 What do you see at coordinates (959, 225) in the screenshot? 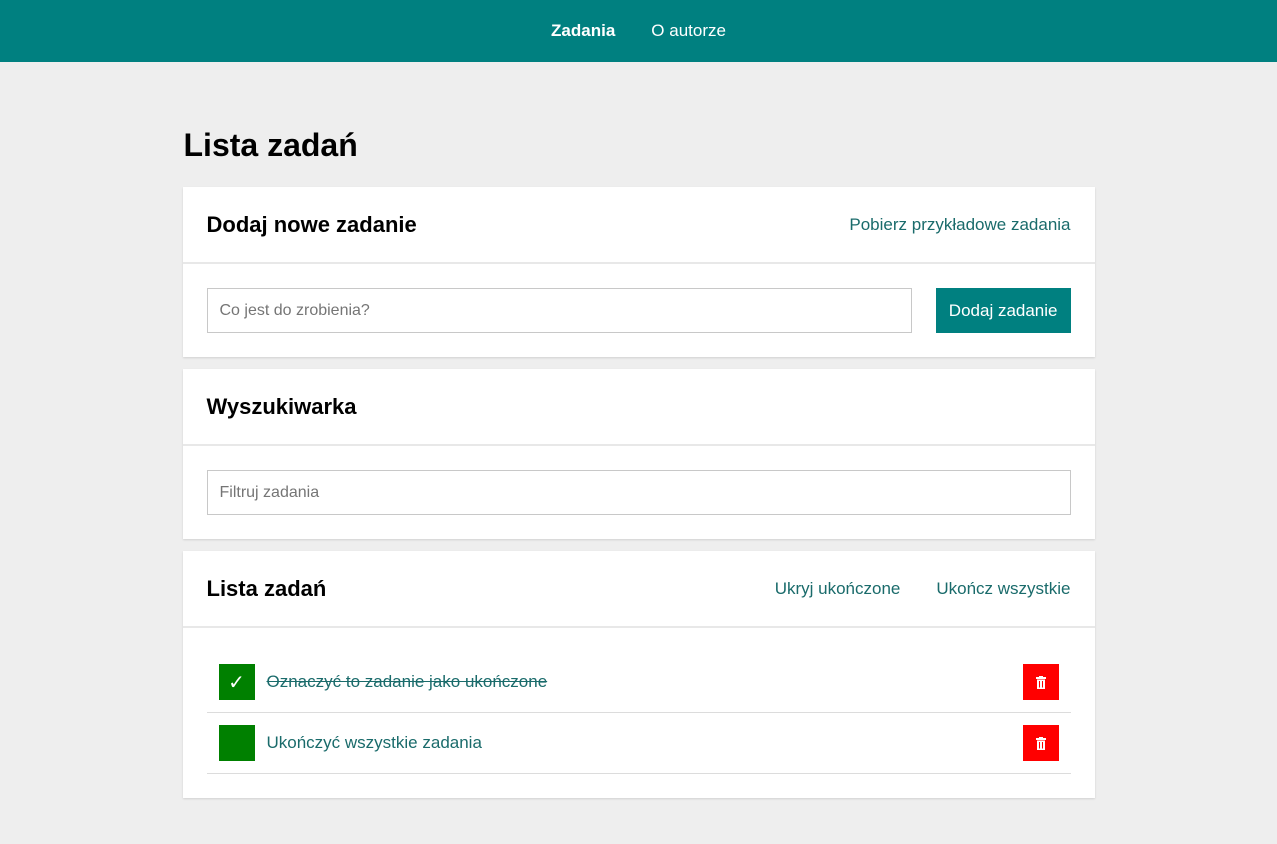
I see `fetch-sample-tasks-link: Pobierz przykładowe zadania` at bounding box center [959, 225].